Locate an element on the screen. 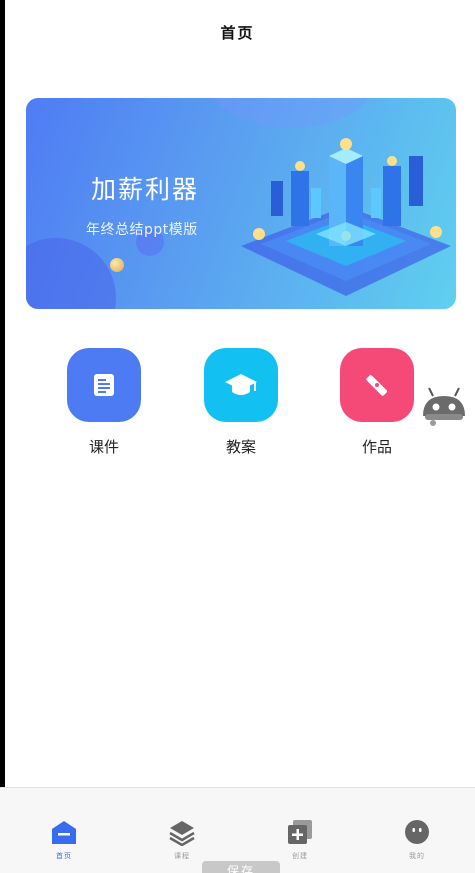  page-title: 首页 is located at coordinates (237, 32).